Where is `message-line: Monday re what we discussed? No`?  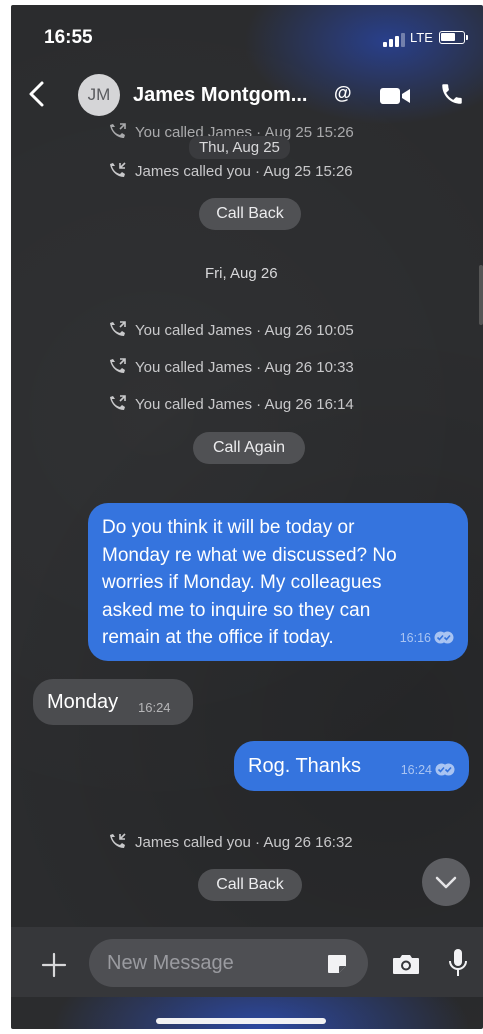 message-line: Monday re what we discussed? No is located at coordinates (249, 555).